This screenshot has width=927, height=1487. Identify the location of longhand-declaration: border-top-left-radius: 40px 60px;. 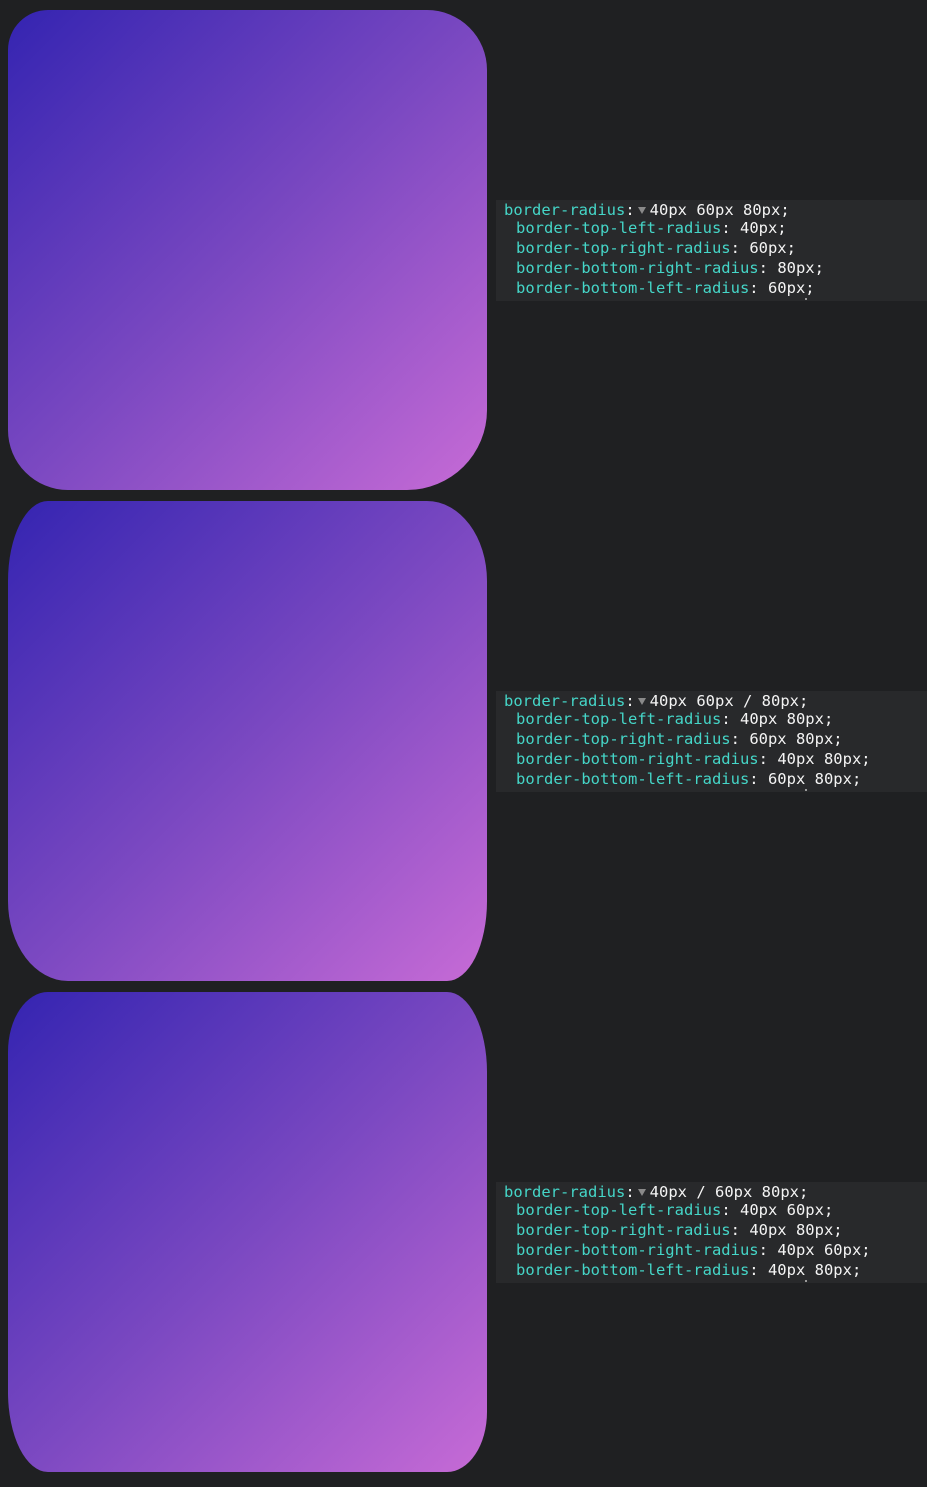
(675, 1210).